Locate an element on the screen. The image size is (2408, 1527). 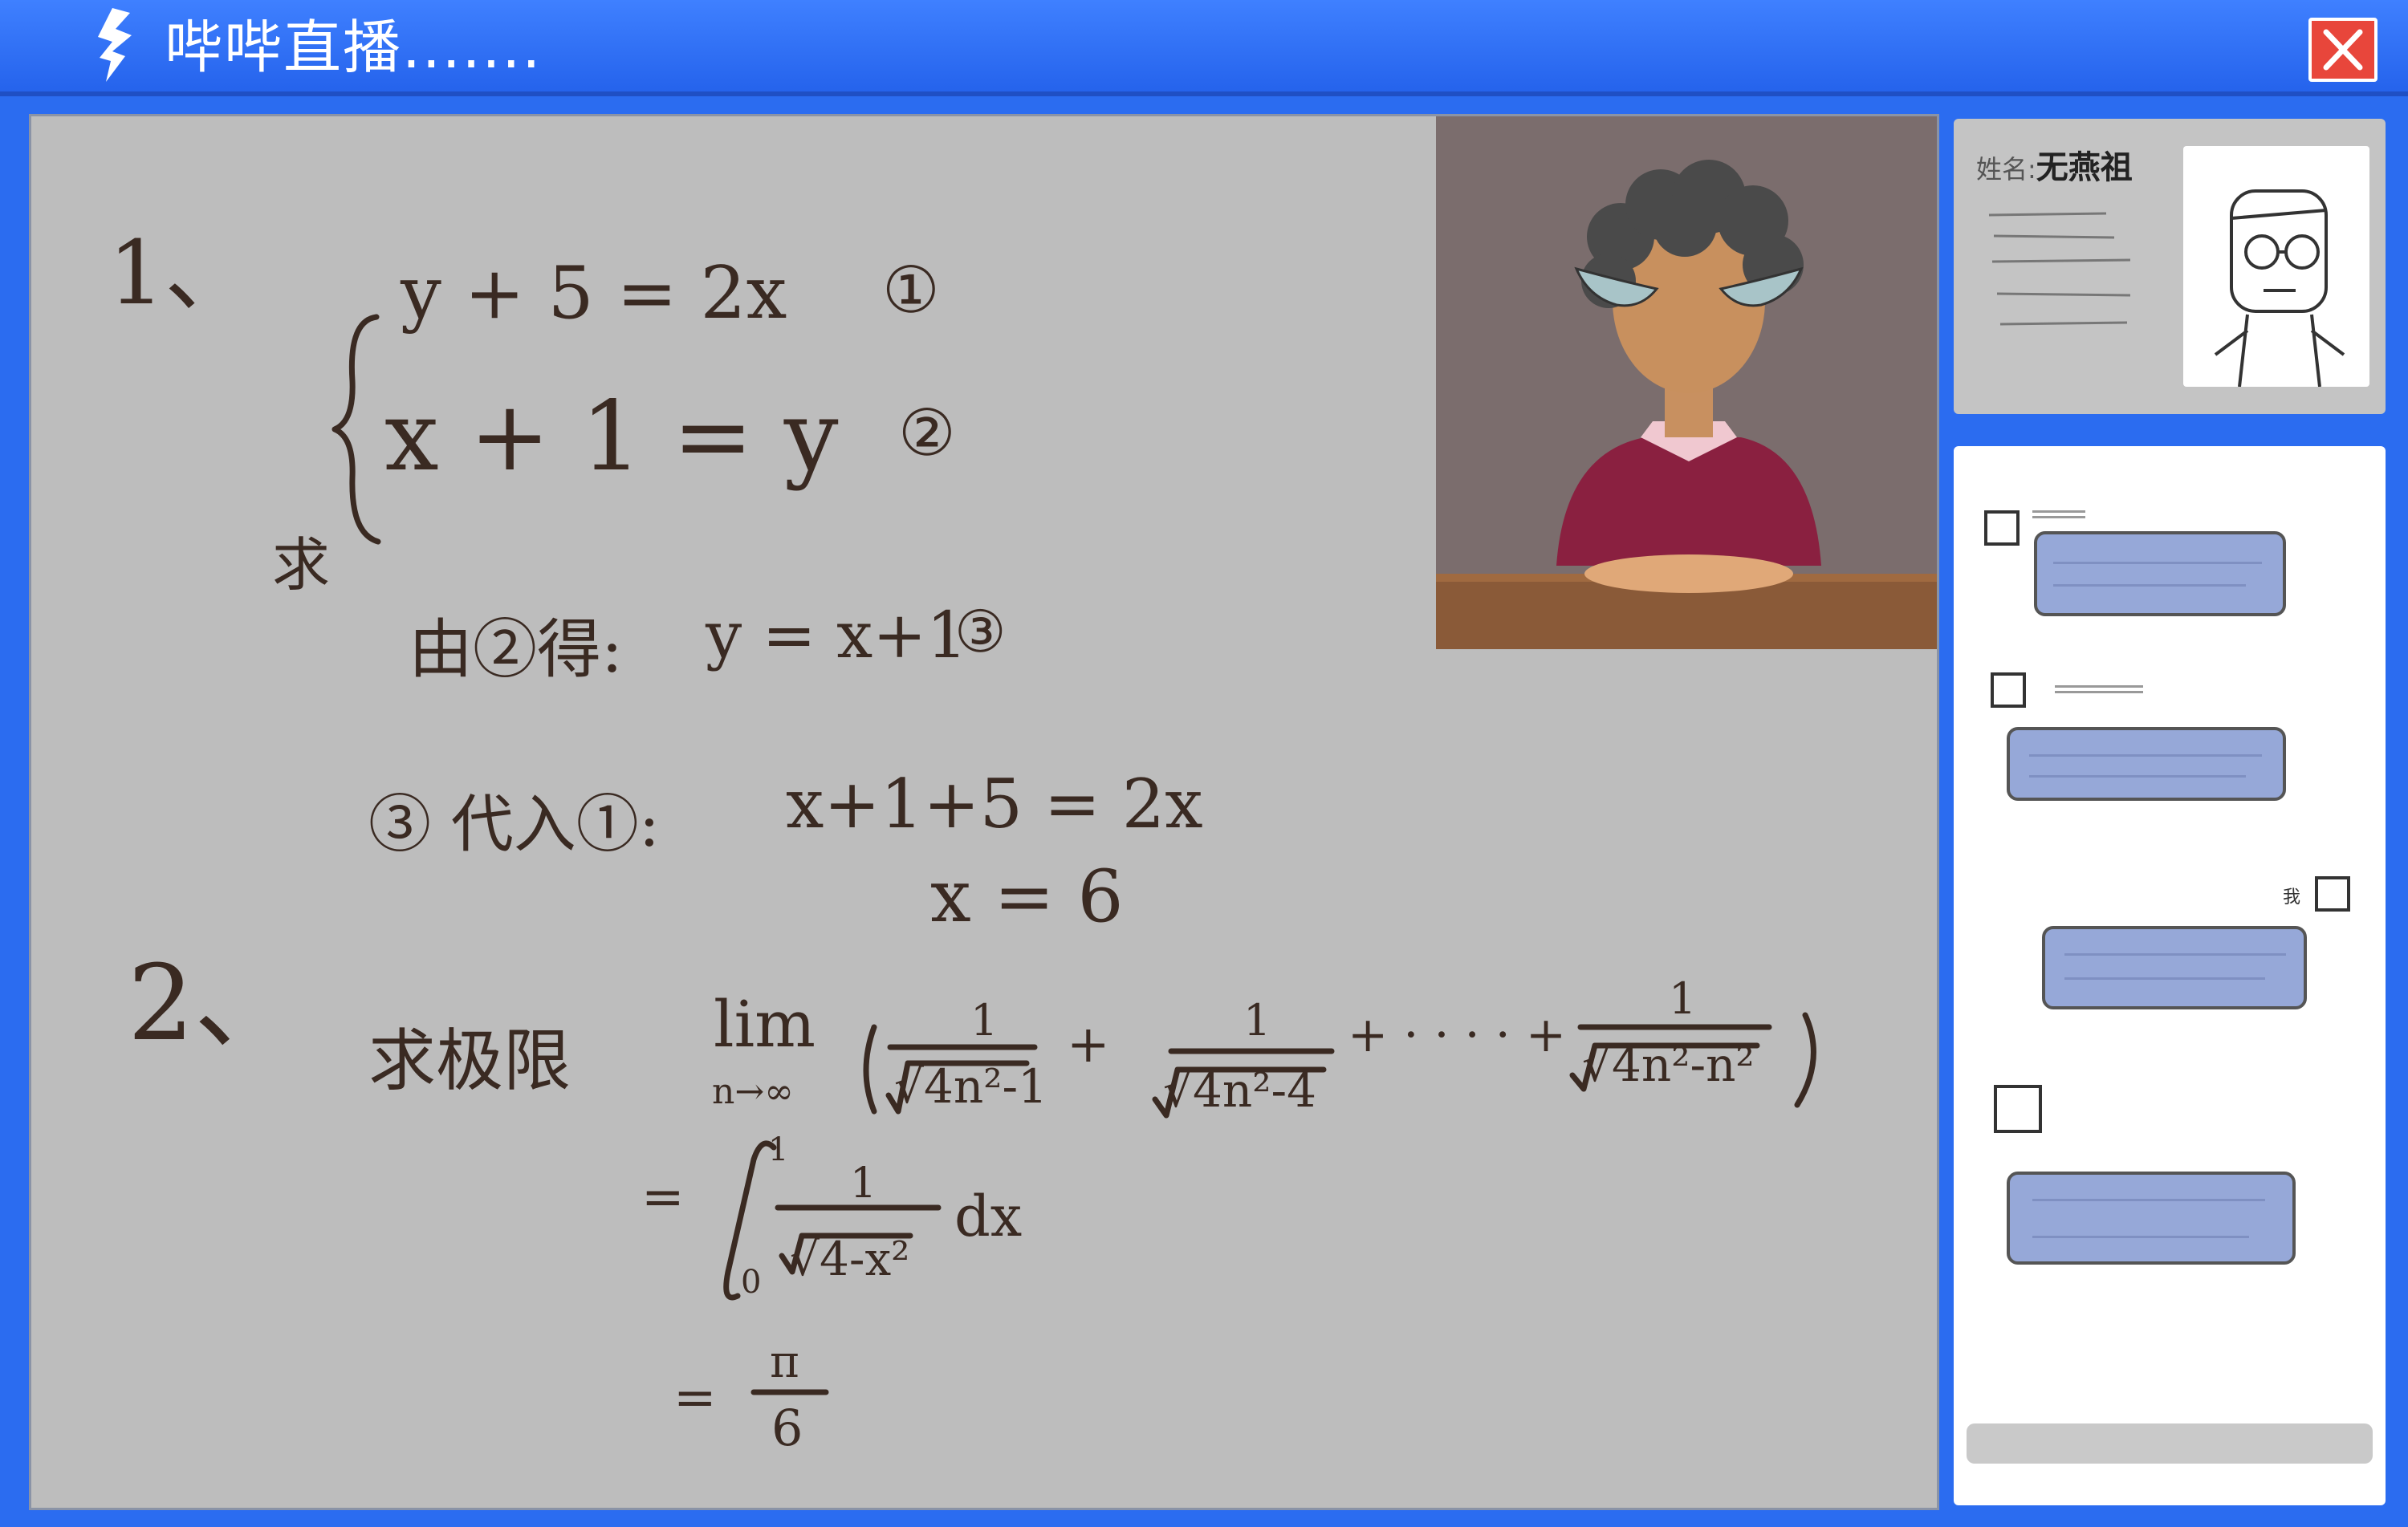
teacher-video is located at coordinates (1686, 383).